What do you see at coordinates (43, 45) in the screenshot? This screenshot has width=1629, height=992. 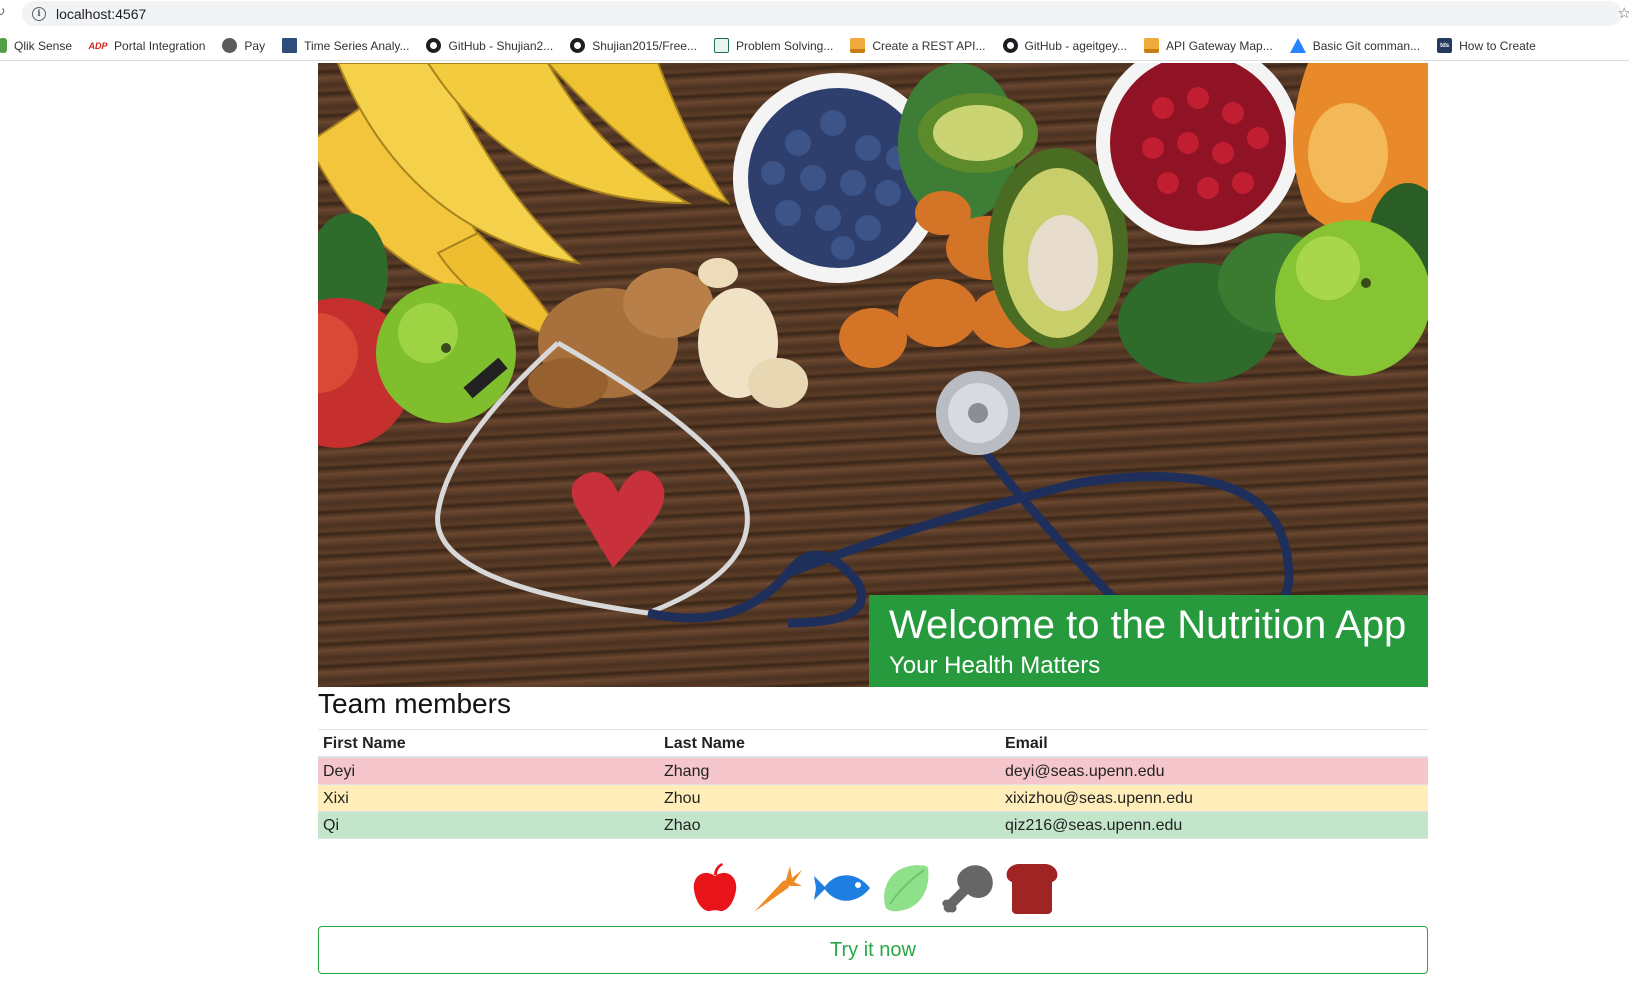 I see `bookmark-label: Qlik Sense` at bounding box center [43, 45].